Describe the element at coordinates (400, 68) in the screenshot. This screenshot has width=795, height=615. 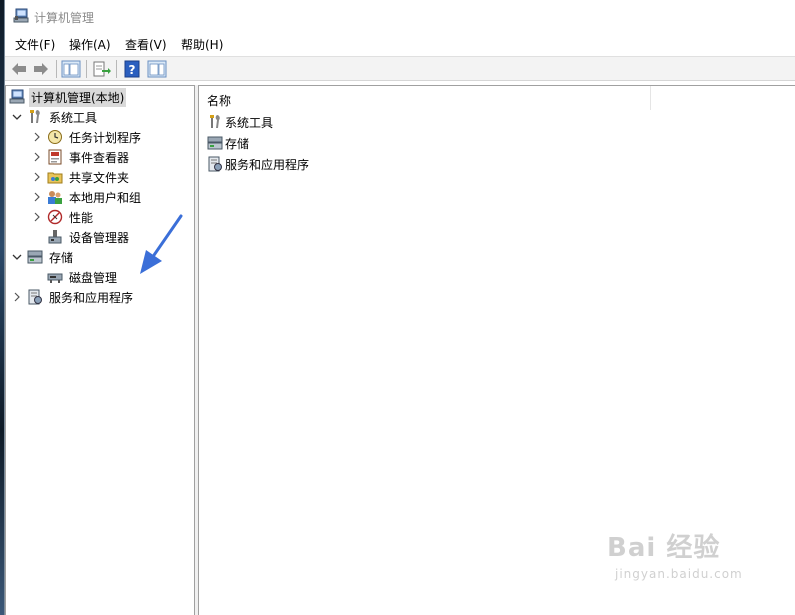
I see `toolbar: ?` at that location.